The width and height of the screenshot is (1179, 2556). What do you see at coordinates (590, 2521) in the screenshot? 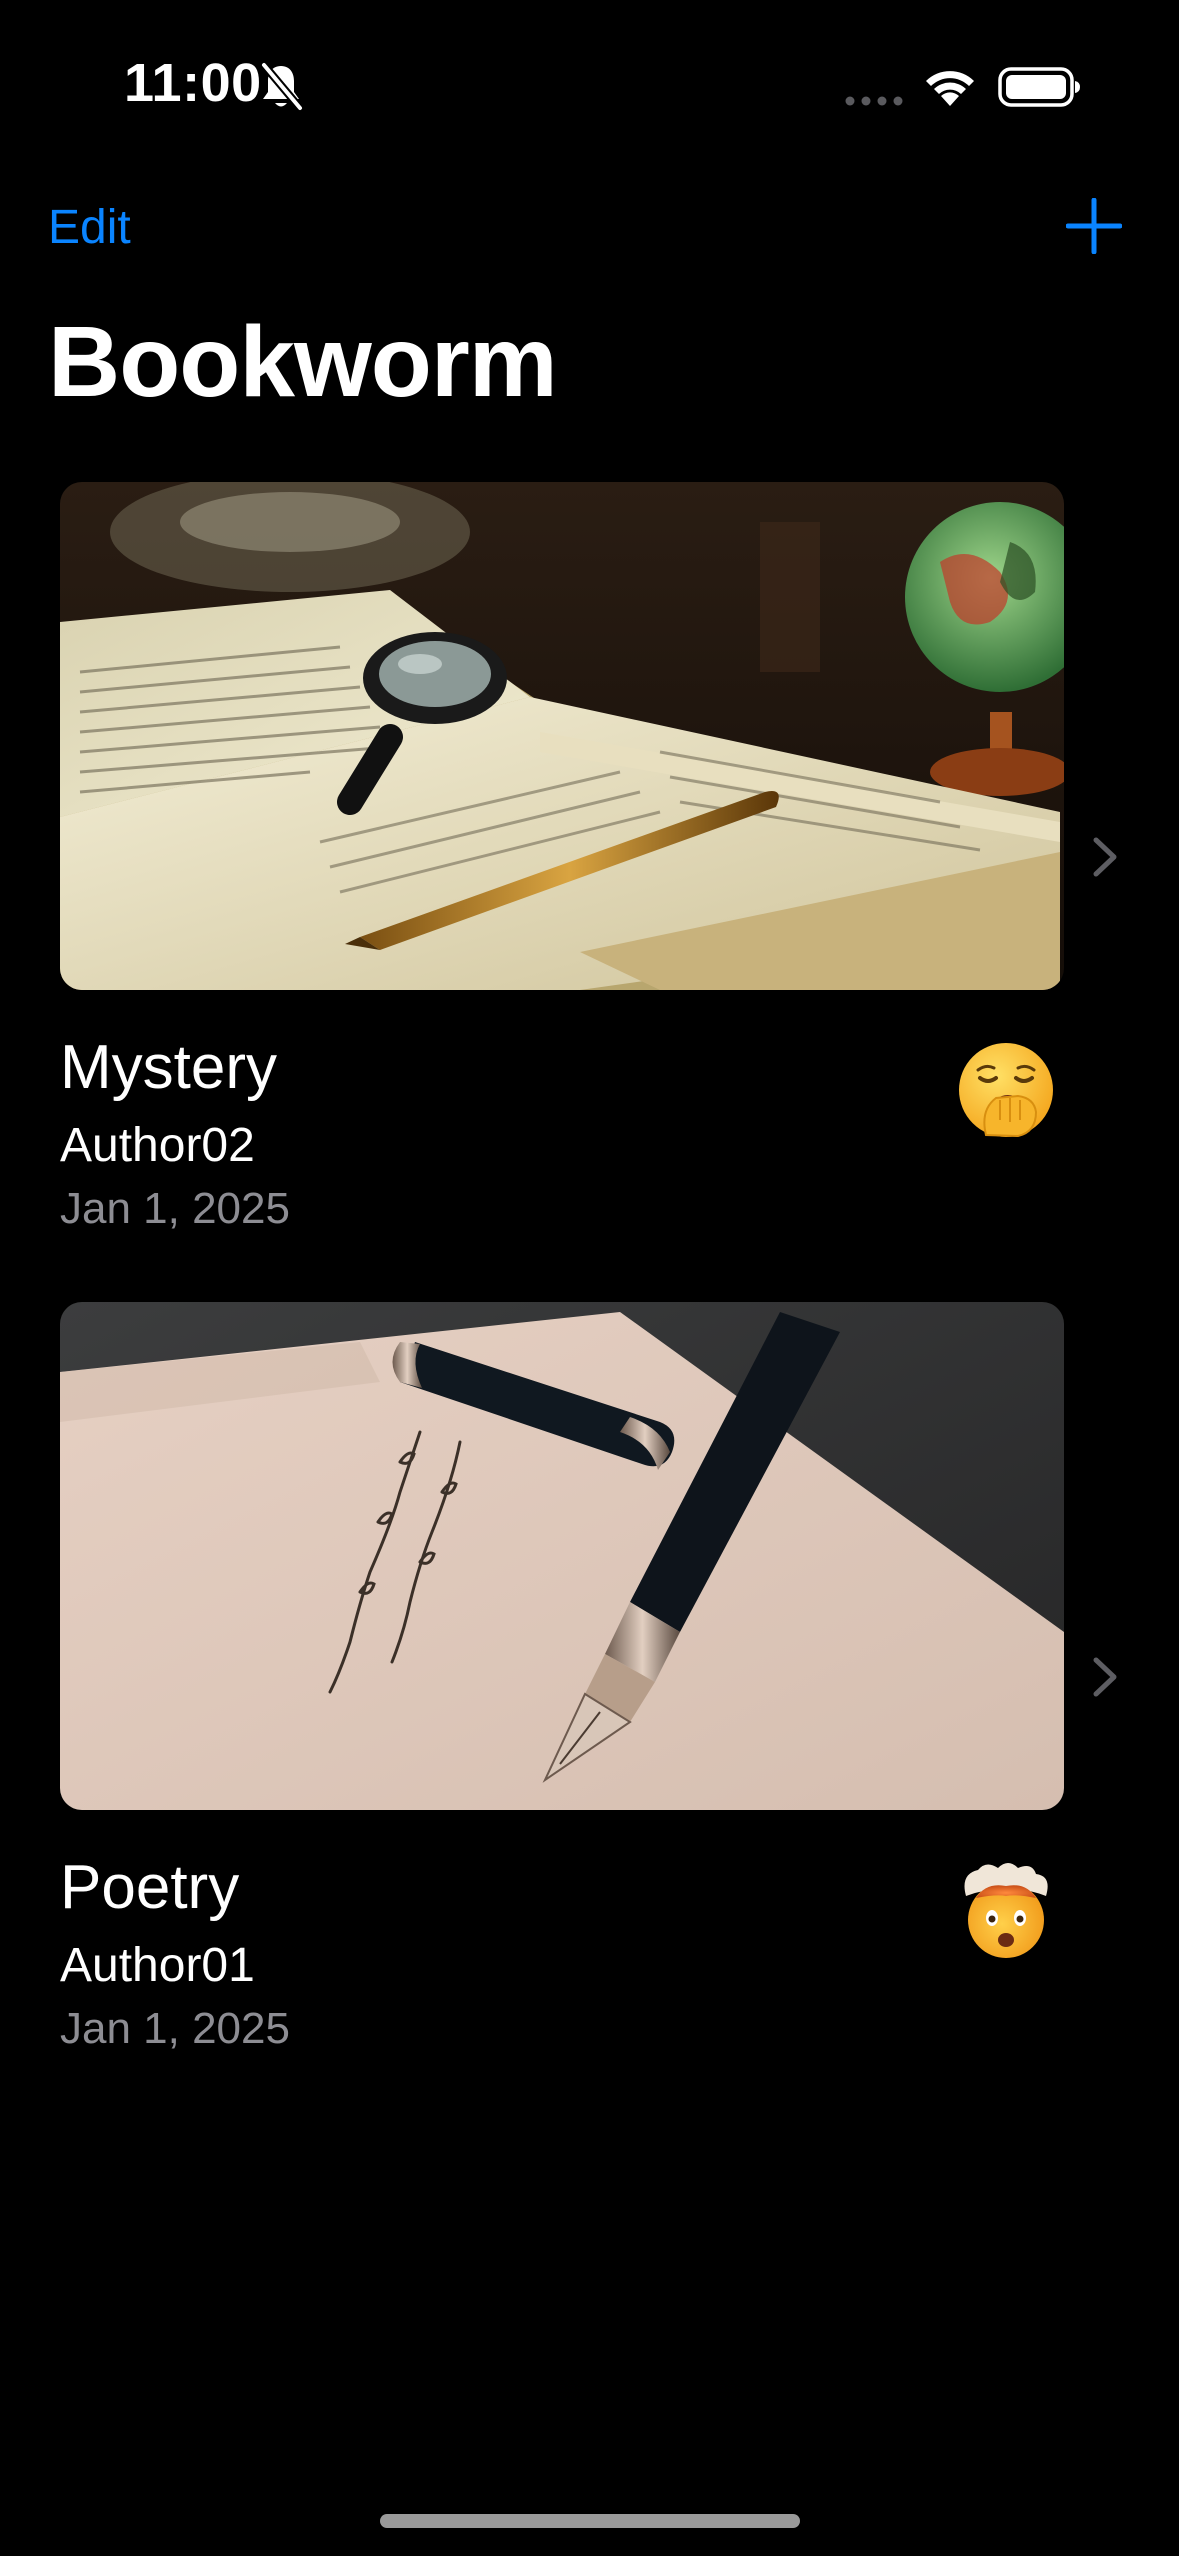
I see `home-indicator` at bounding box center [590, 2521].